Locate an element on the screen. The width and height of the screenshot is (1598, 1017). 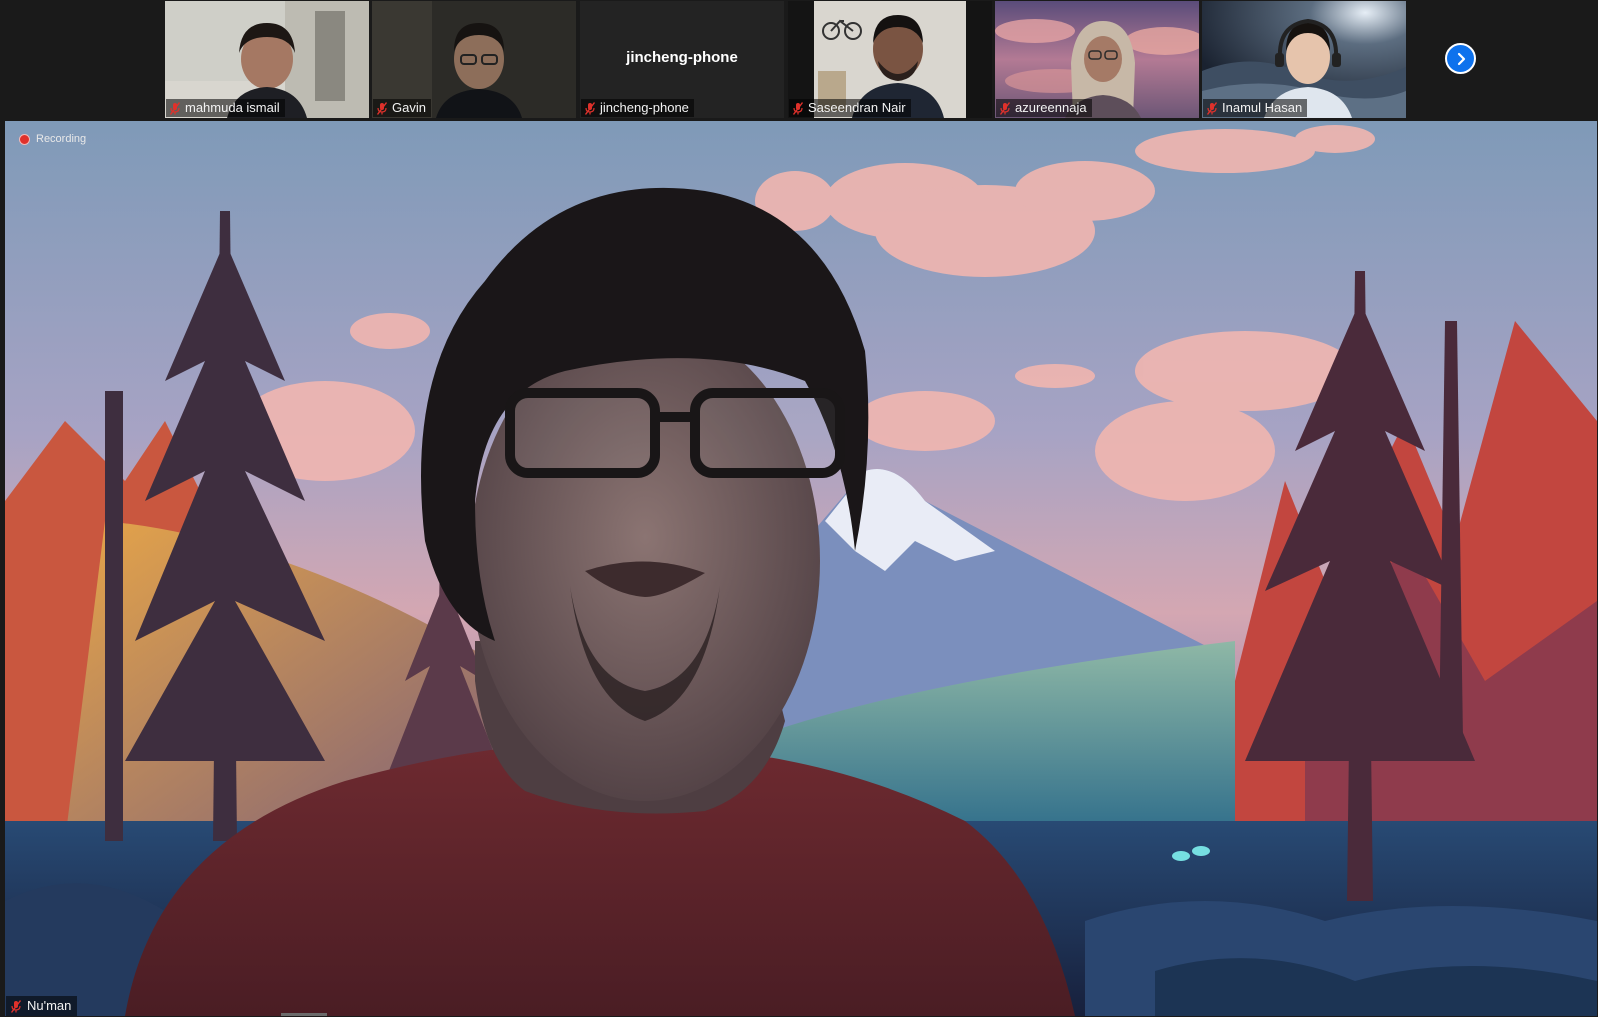
participant-name-label: mahmuda ismail is located at coordinates (225, 108).